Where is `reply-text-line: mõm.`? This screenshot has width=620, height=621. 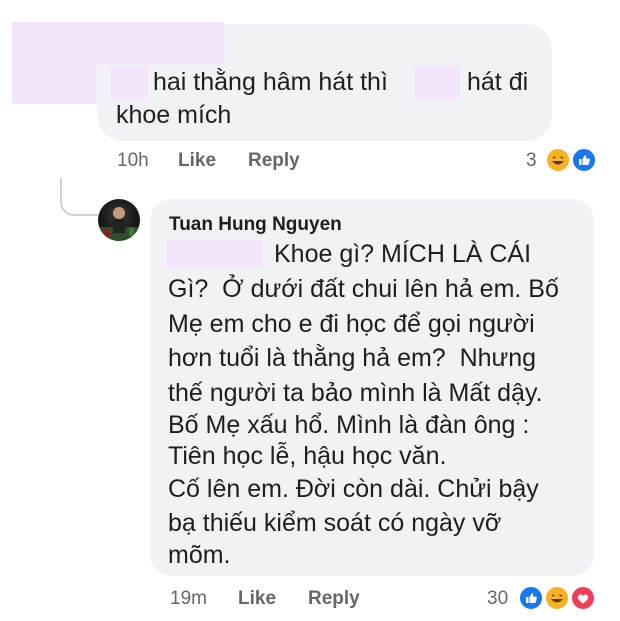
reply-text-line: mõm. is located at coordinates (199, 555).